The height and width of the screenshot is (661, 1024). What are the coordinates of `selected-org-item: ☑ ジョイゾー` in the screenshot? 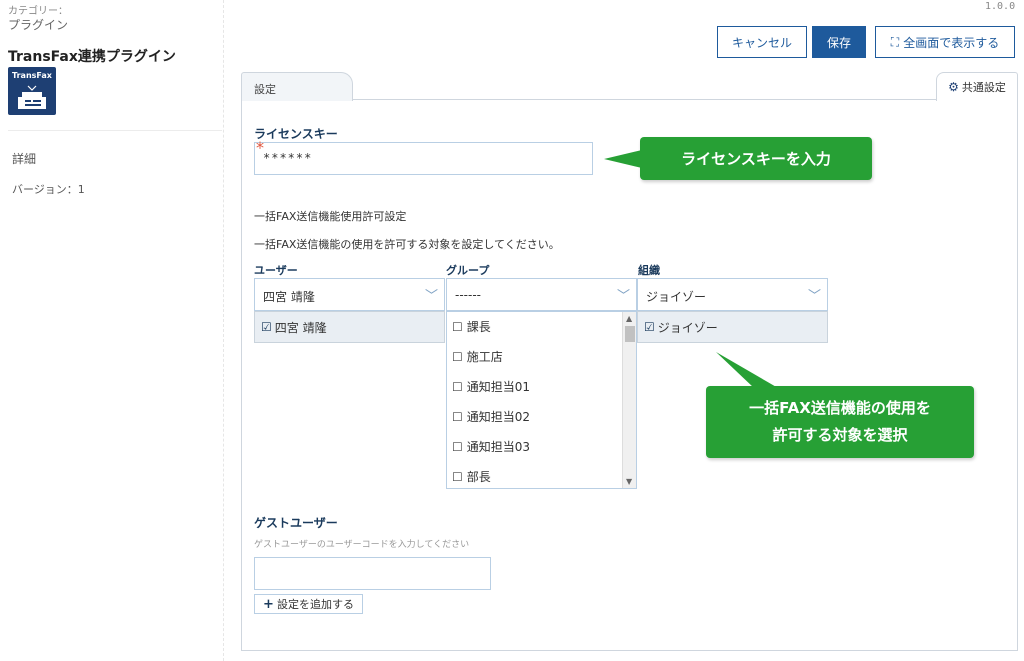 It's located at (732, 327).